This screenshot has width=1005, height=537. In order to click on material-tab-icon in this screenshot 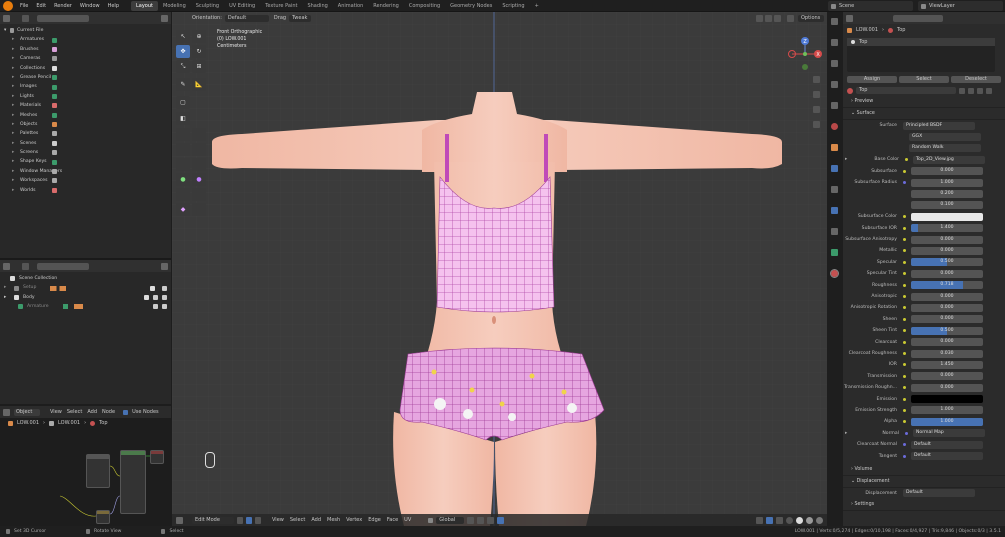, I will do `click(834, 273)`.